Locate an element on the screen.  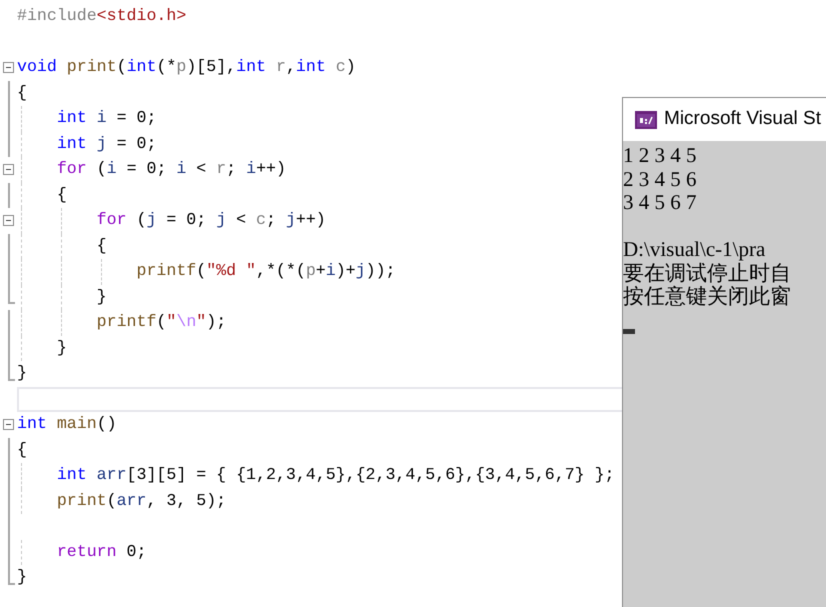
window-title: Microsoft Visual St is located at coordinates (742, 119).